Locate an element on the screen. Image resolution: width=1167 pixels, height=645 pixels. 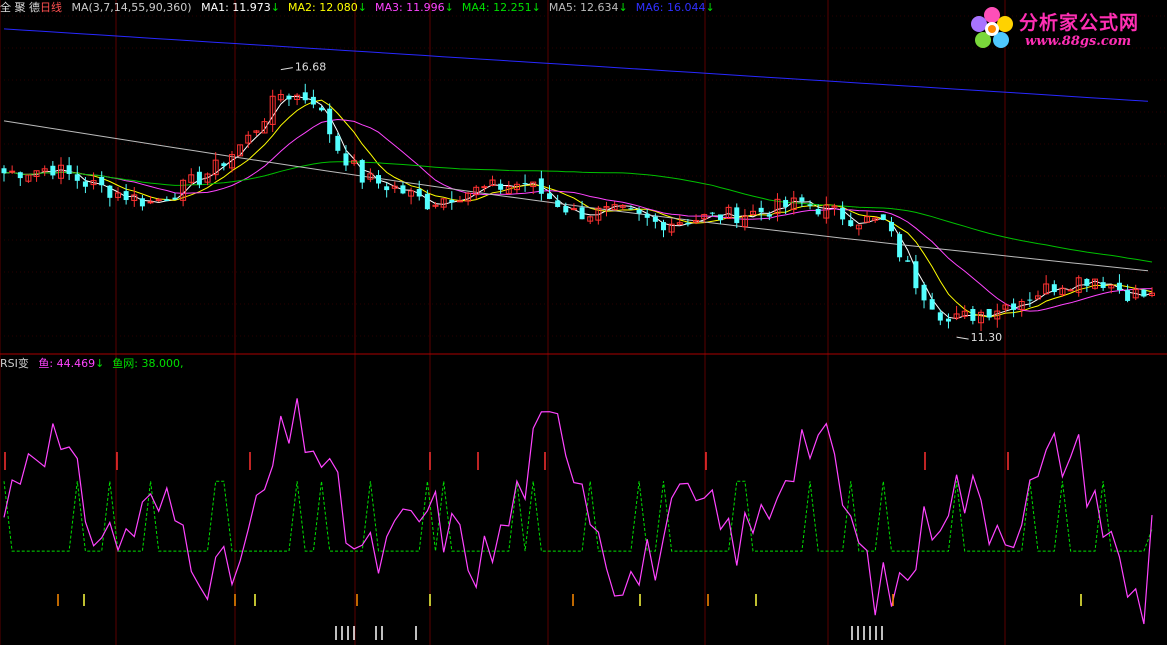
period-label: 日线 is located at coordinates (51, 7).